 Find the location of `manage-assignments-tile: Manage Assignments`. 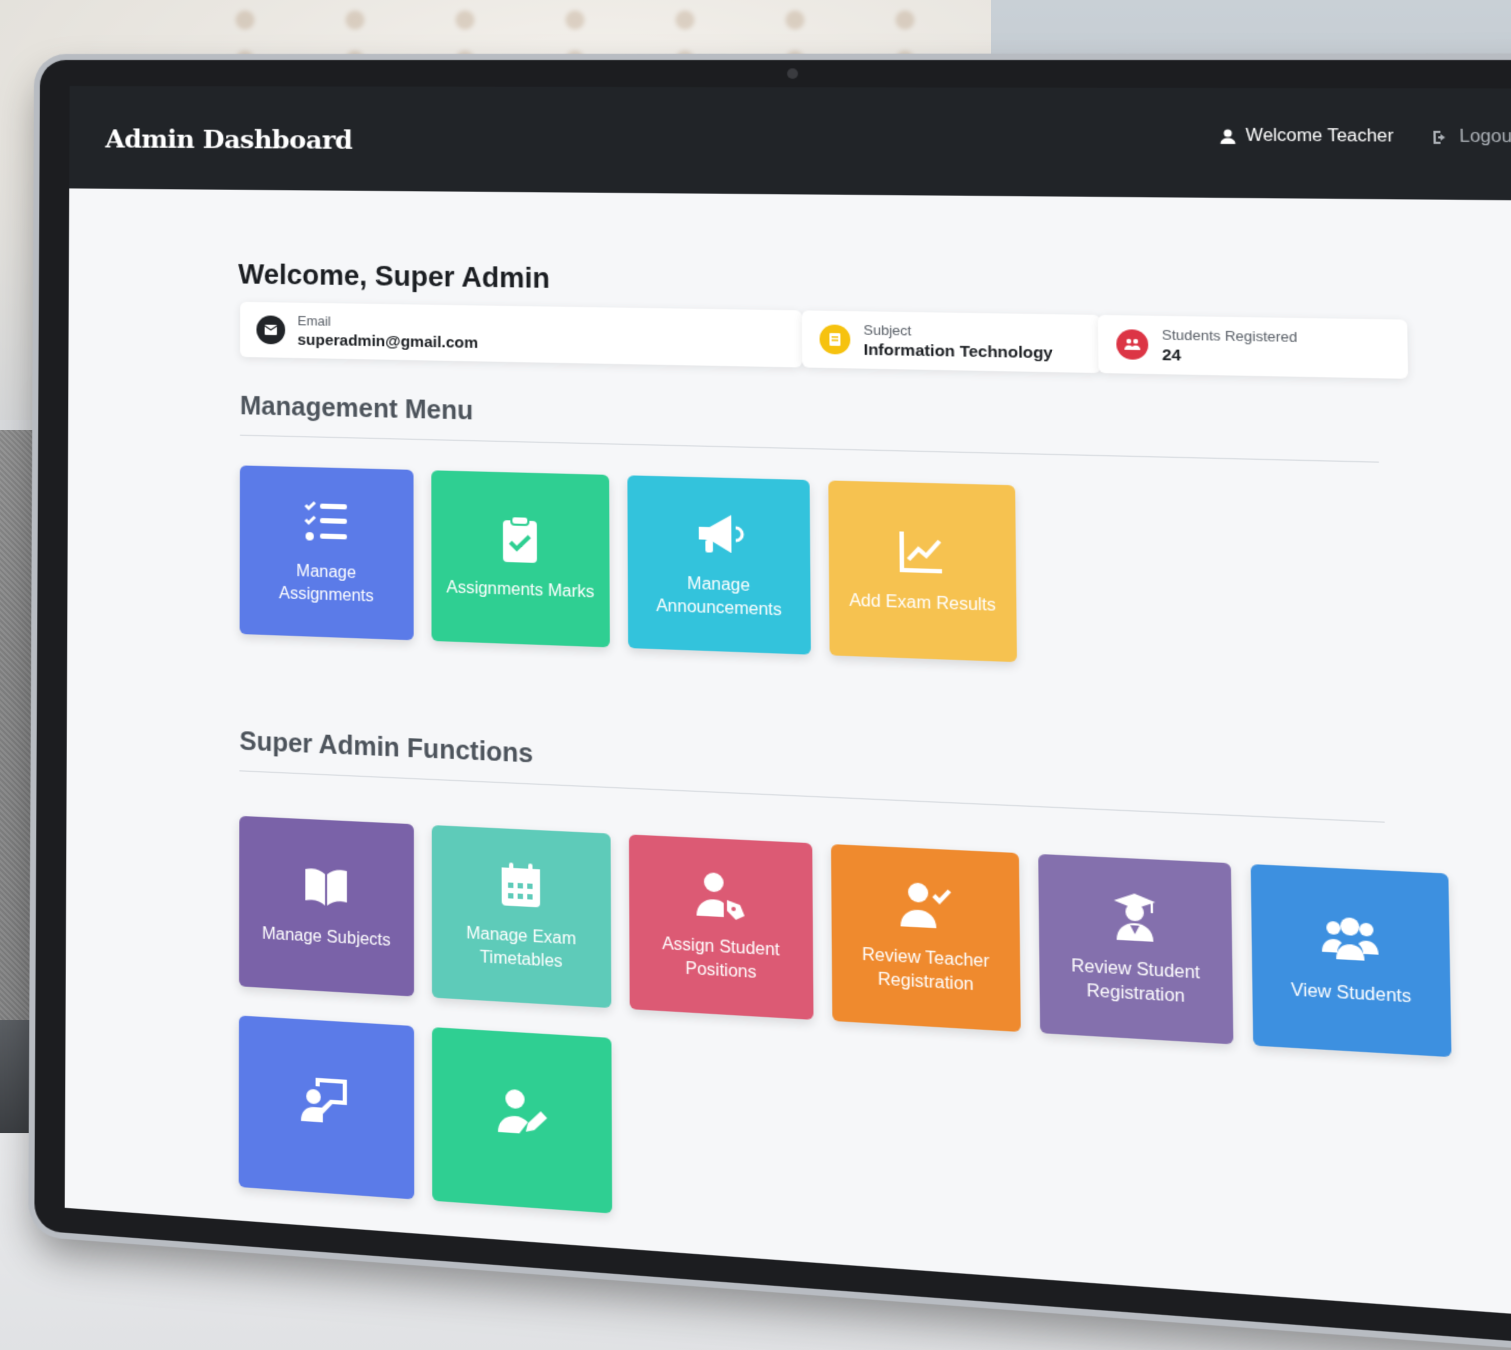

manage-assignments-tile: Manage Assignments is located at coordinates (326, 553).